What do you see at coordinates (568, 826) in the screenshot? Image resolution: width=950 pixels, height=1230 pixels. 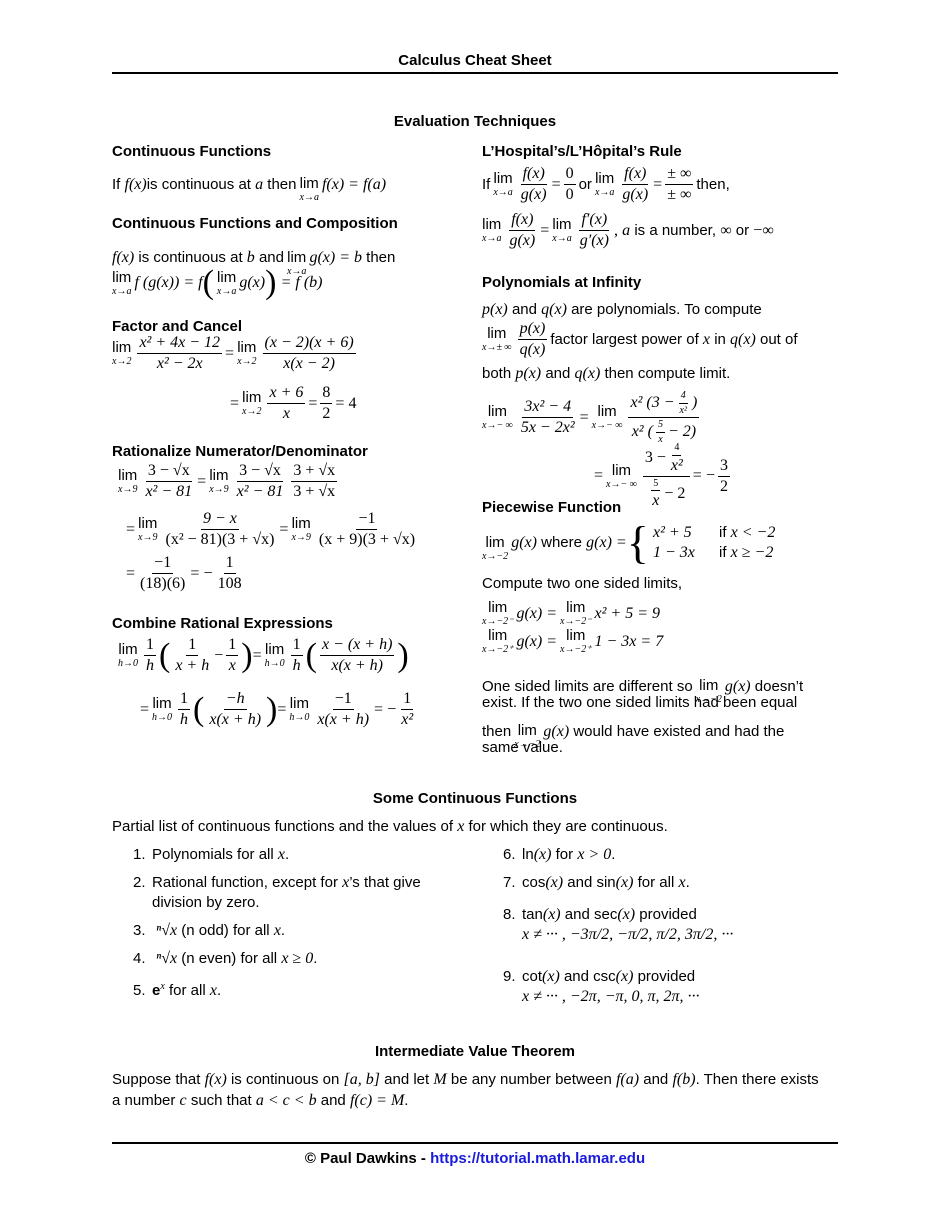 I see `text: for which they are continuous.` at bounding box center [568, 826].